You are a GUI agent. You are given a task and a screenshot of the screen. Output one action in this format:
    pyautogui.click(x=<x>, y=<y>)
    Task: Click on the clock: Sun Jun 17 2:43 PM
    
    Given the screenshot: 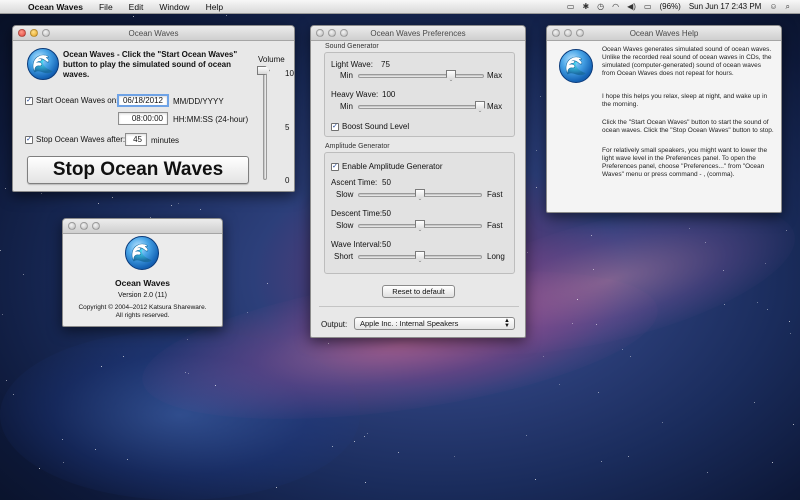 What is the action you would take?
    pyautogui.click(x=725, y=6)
    